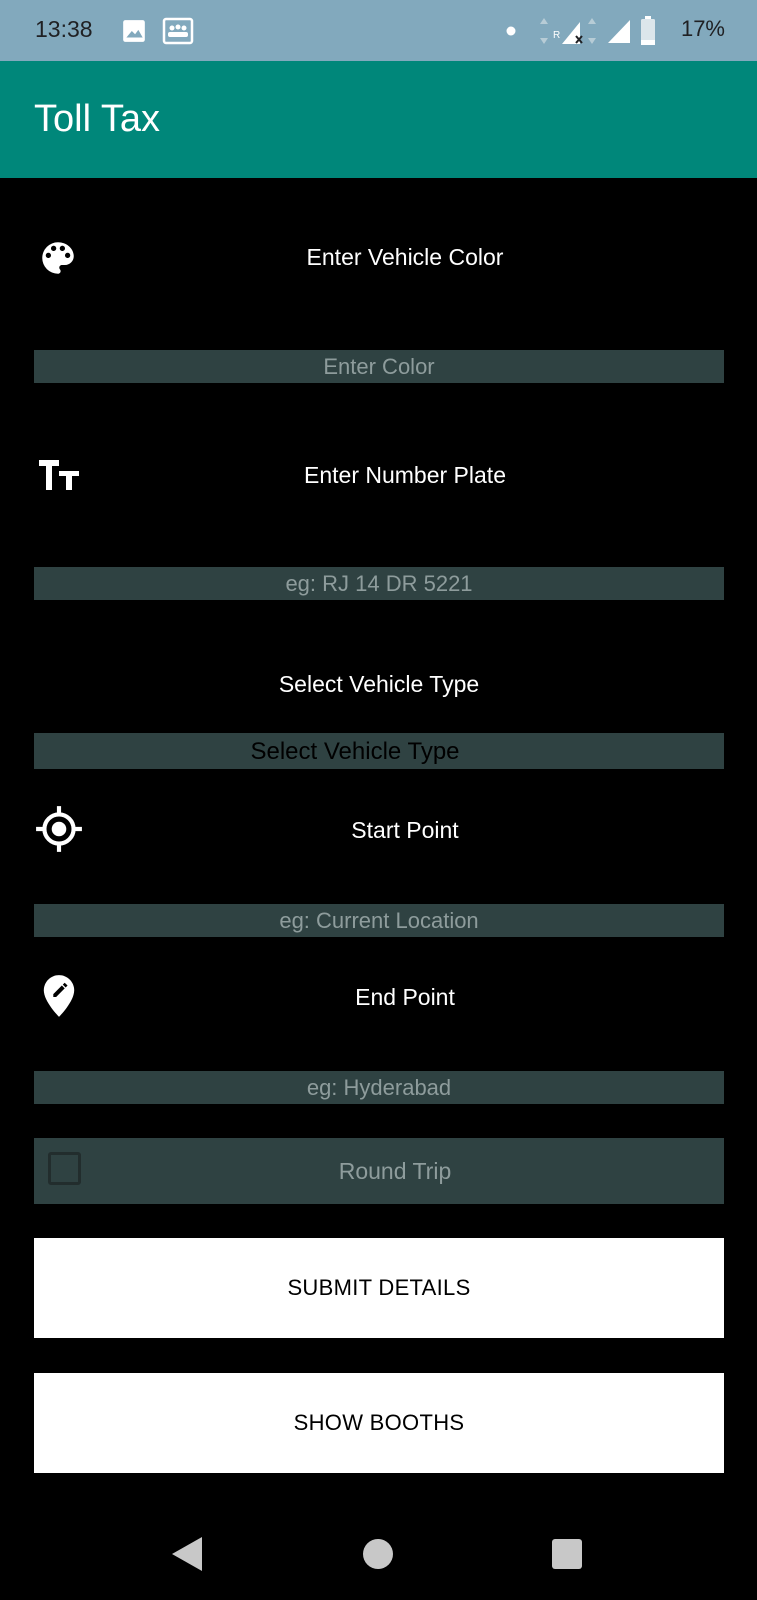 The width and height of the screenshot is (757, 1600). I want to click on number-plate-label: Enter Number Plate, so click(405, 475).